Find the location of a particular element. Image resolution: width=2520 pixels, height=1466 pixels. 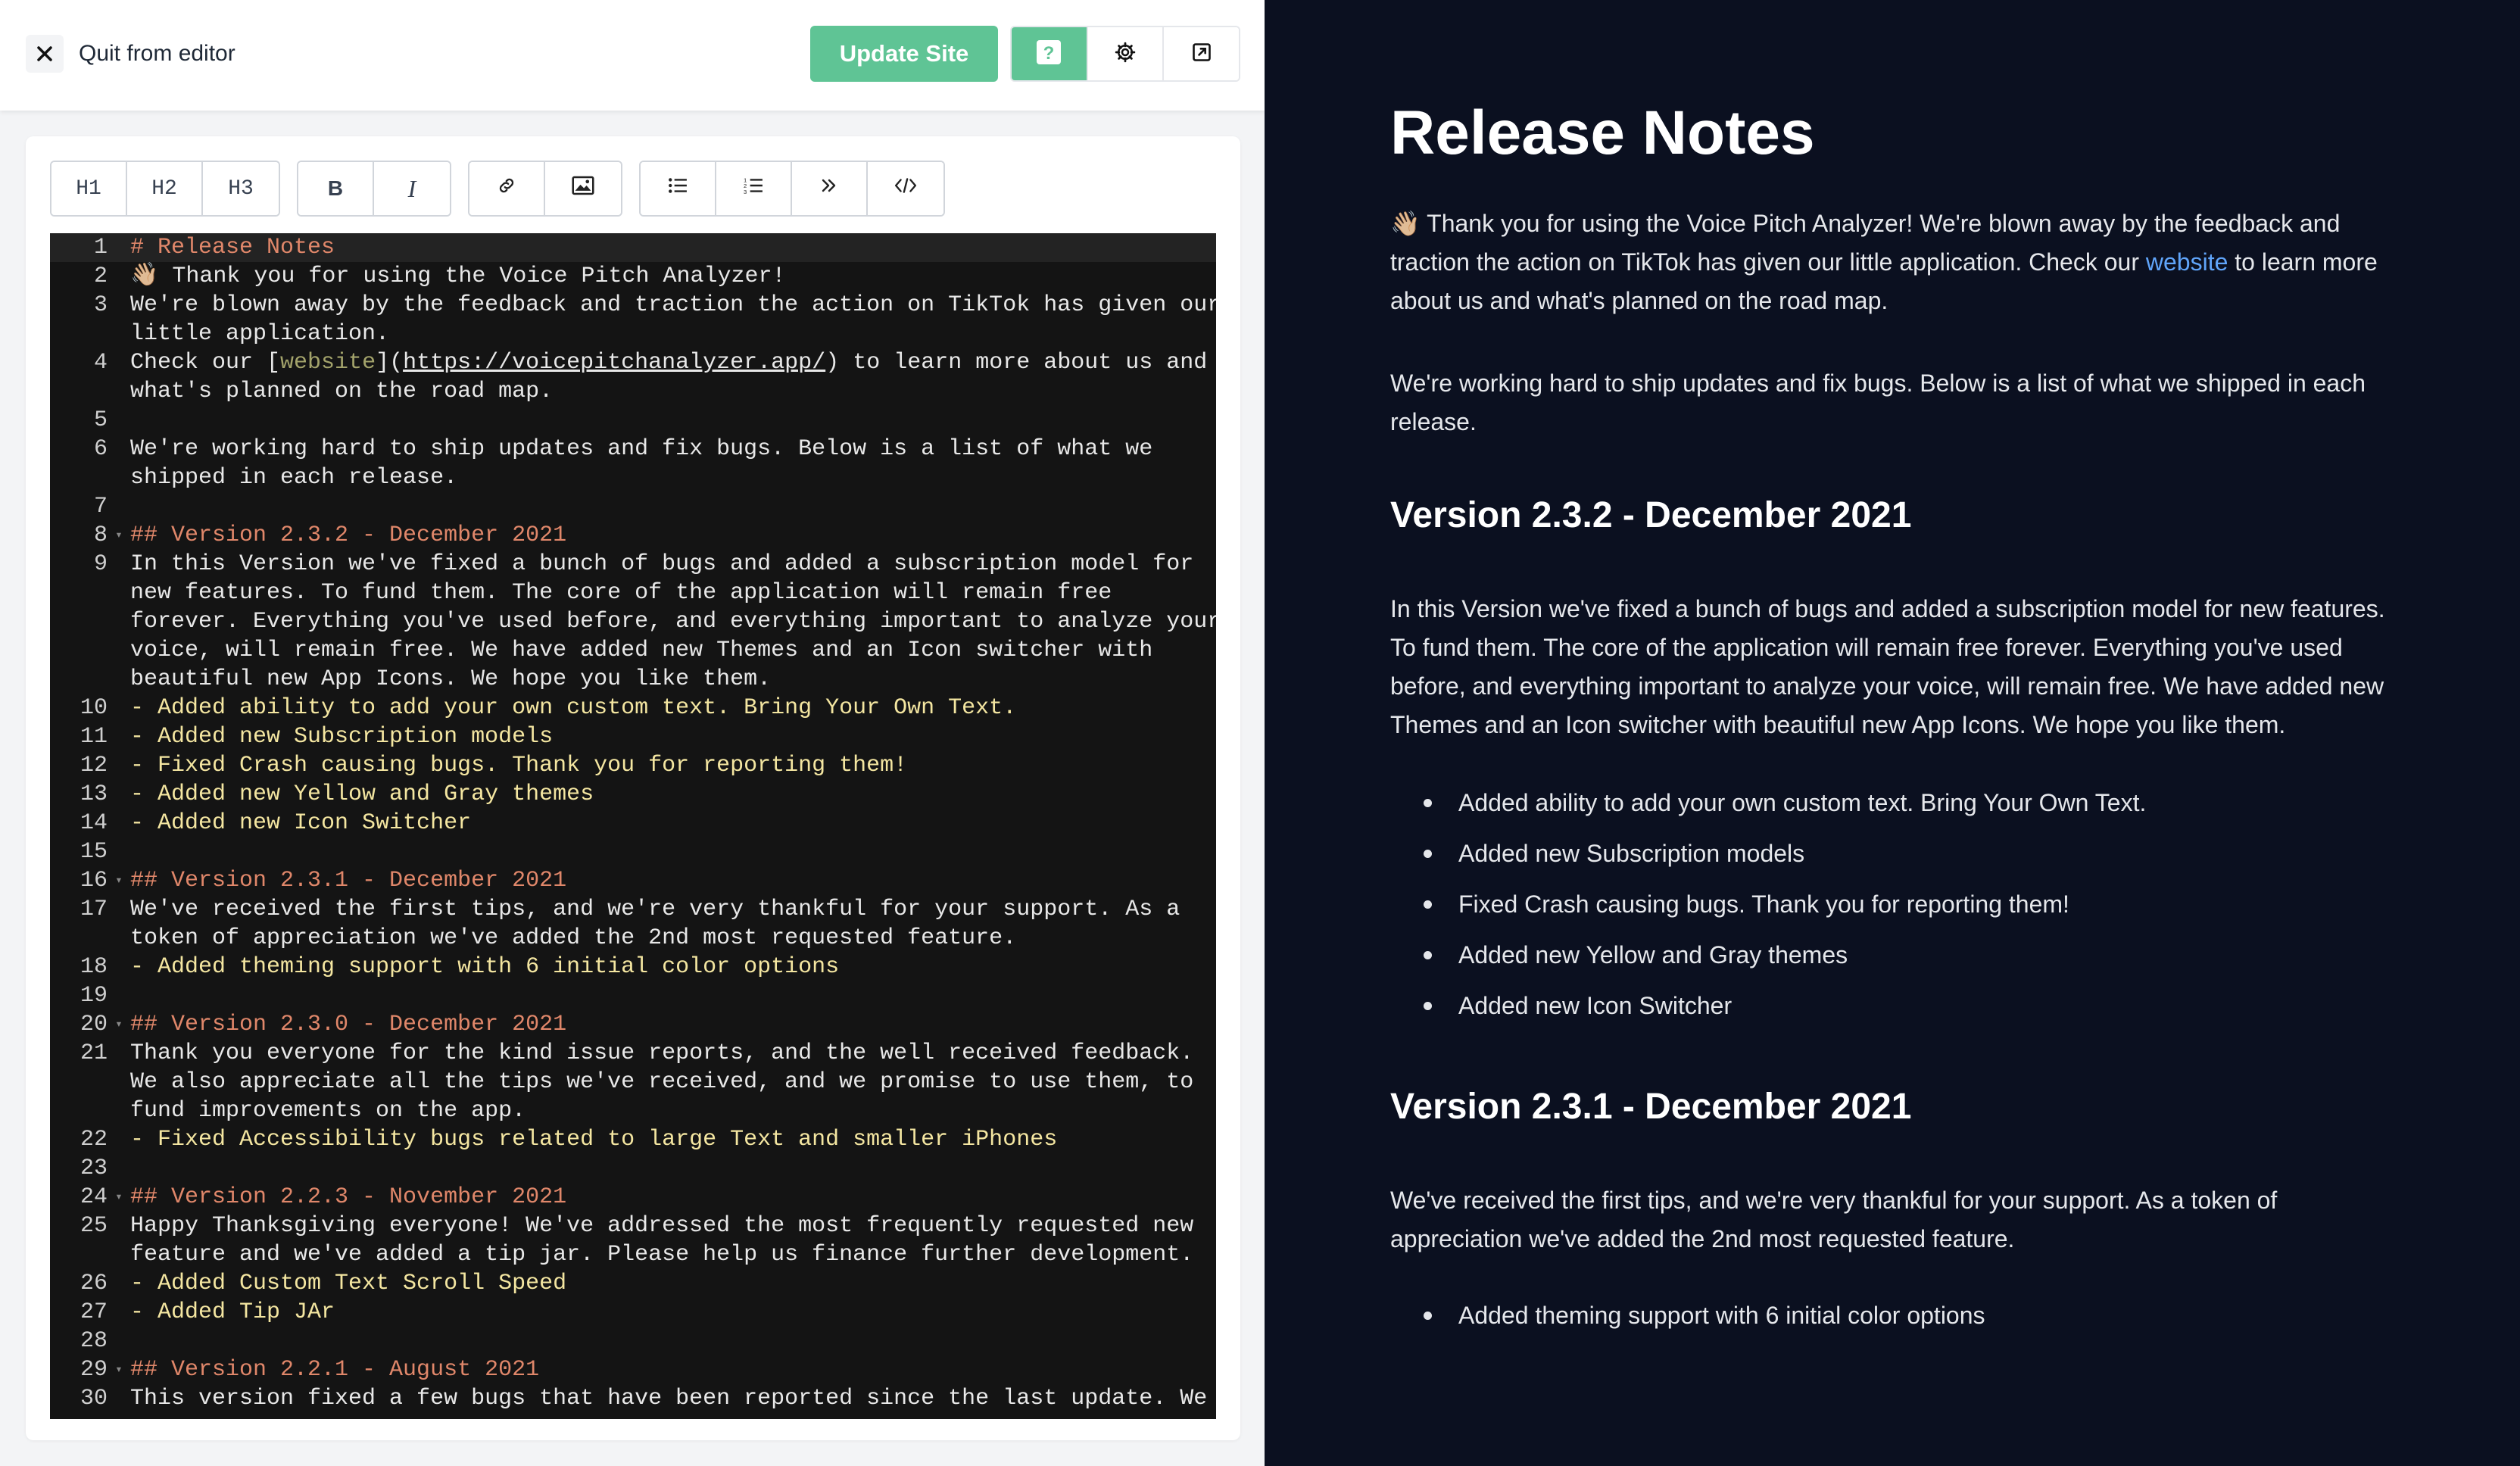

bold-button: B is located at coordinates (336, 188).